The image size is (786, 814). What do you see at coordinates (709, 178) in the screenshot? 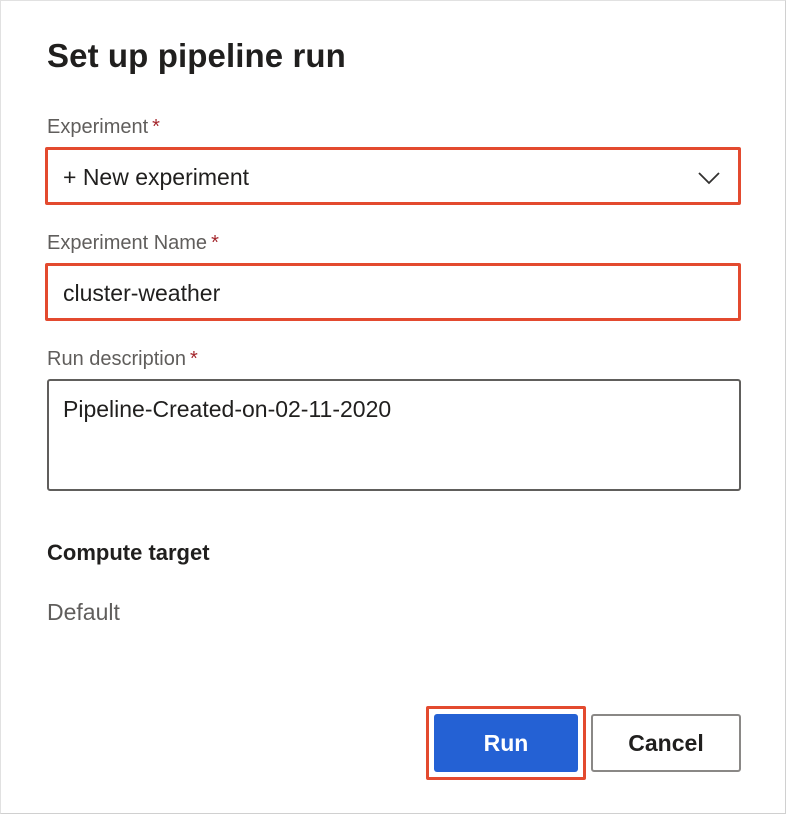
I see `chevron-down-icon` at bounding box center [709, 178].